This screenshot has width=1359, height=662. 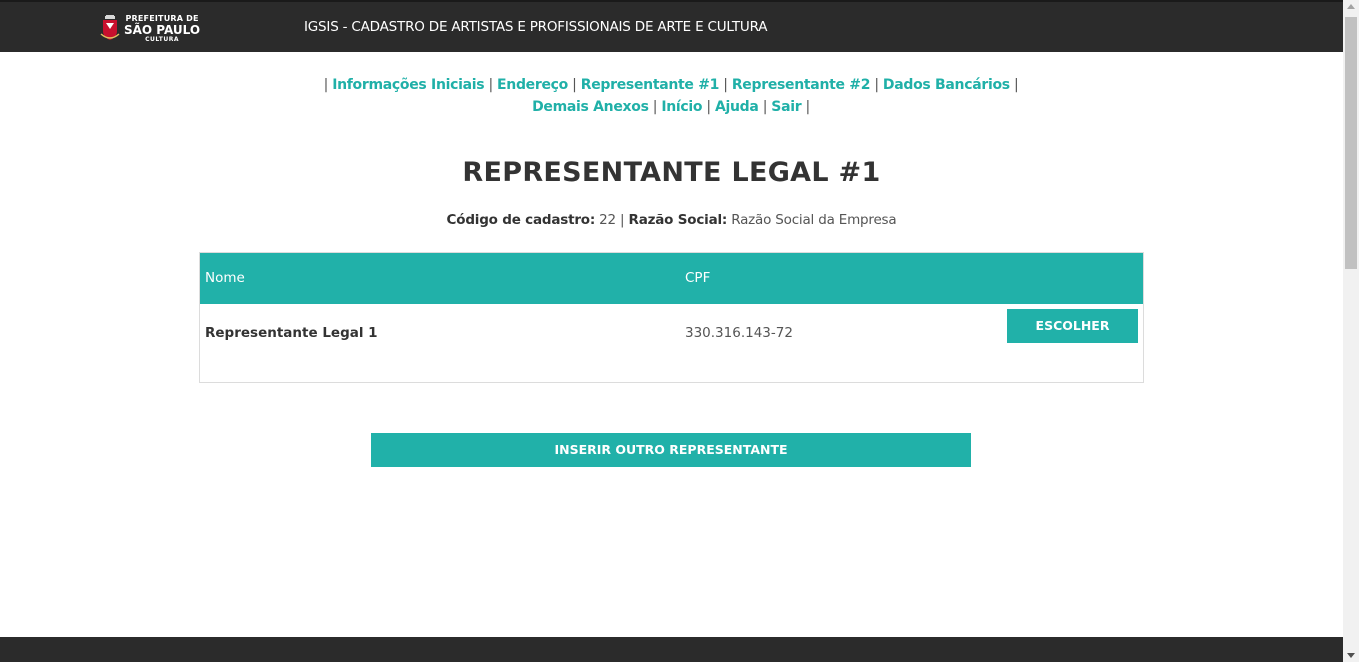 What do you see at coordinates (607, 220) in the screenshot?
I see `code-value: 22` at bounding box center [607, 220].